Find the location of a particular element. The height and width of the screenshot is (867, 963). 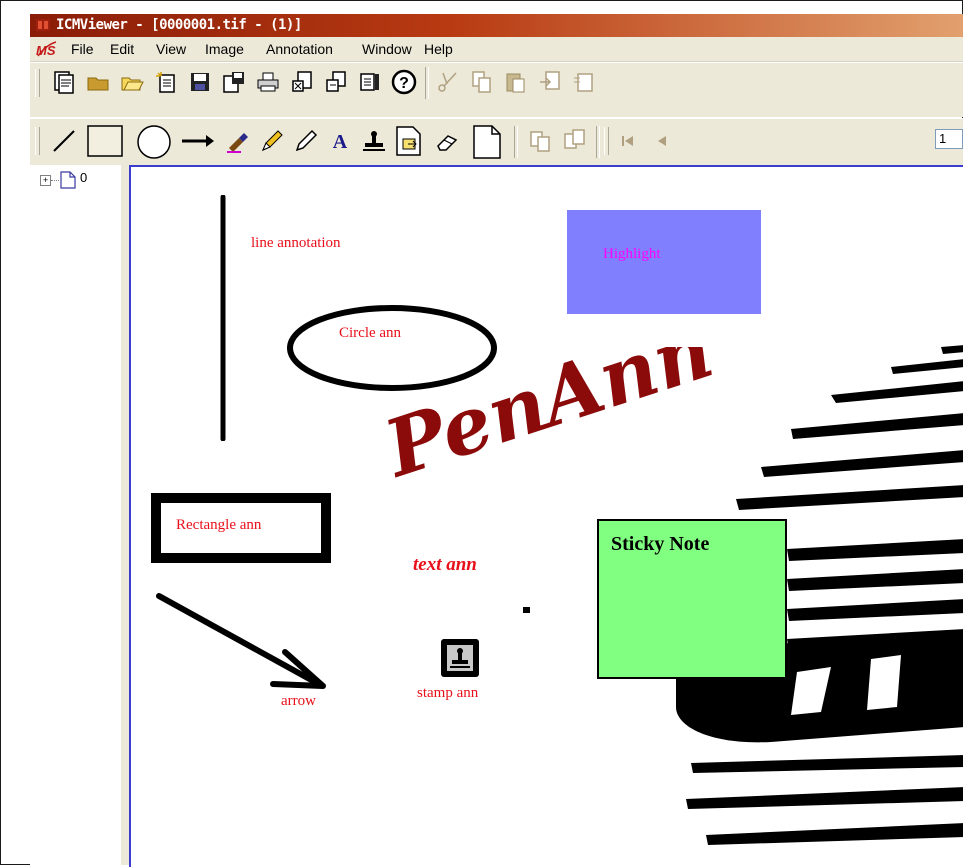

open-folder-icon is located at coordinates (98, 82).